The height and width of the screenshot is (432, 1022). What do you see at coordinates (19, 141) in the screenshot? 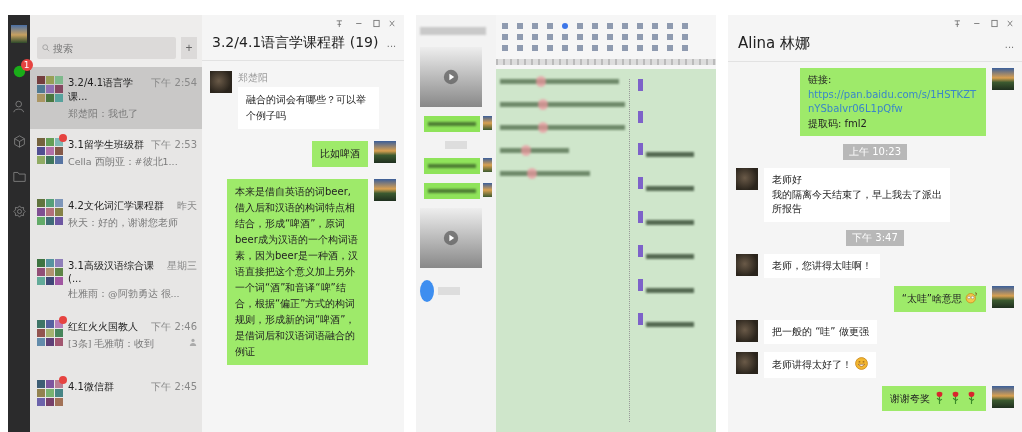
I see `cube-icon` at bounding box center [19, 141].